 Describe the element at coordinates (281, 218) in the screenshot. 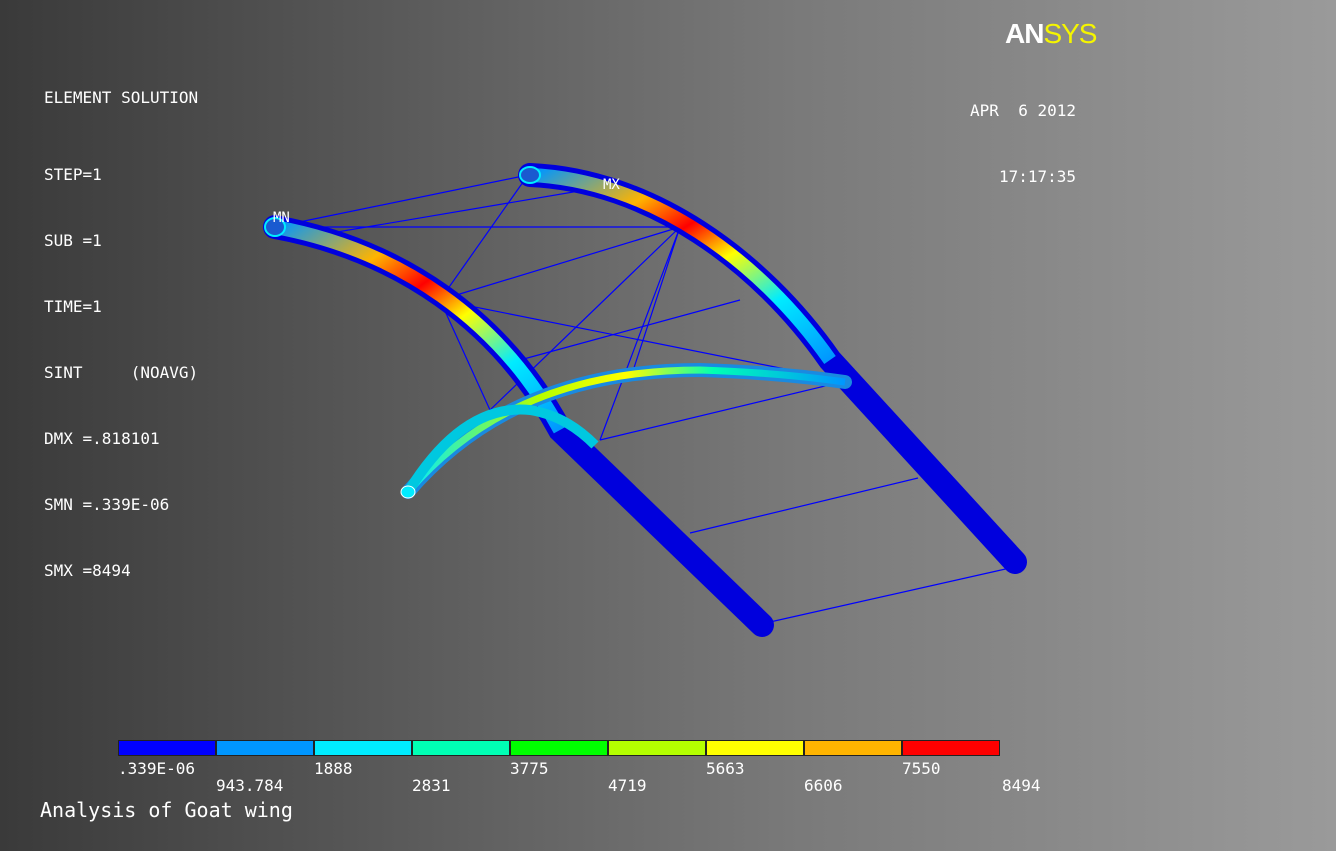

I see `min-marker: MN` at that location.